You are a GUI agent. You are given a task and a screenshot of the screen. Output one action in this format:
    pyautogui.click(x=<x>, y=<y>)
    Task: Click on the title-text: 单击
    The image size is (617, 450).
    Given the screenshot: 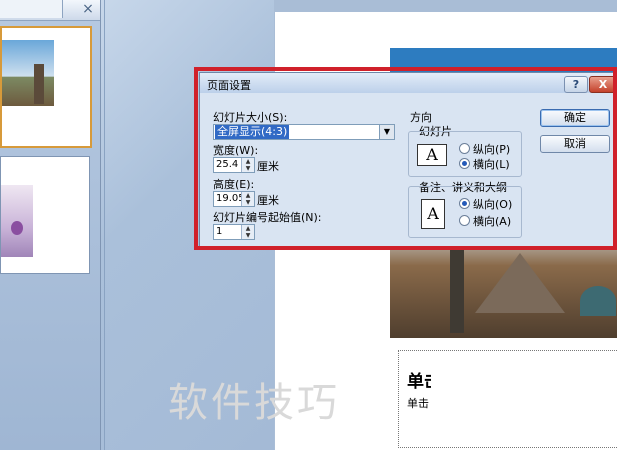 What is the action you would take?
    pyautogui.click(x=419, y=382)
    